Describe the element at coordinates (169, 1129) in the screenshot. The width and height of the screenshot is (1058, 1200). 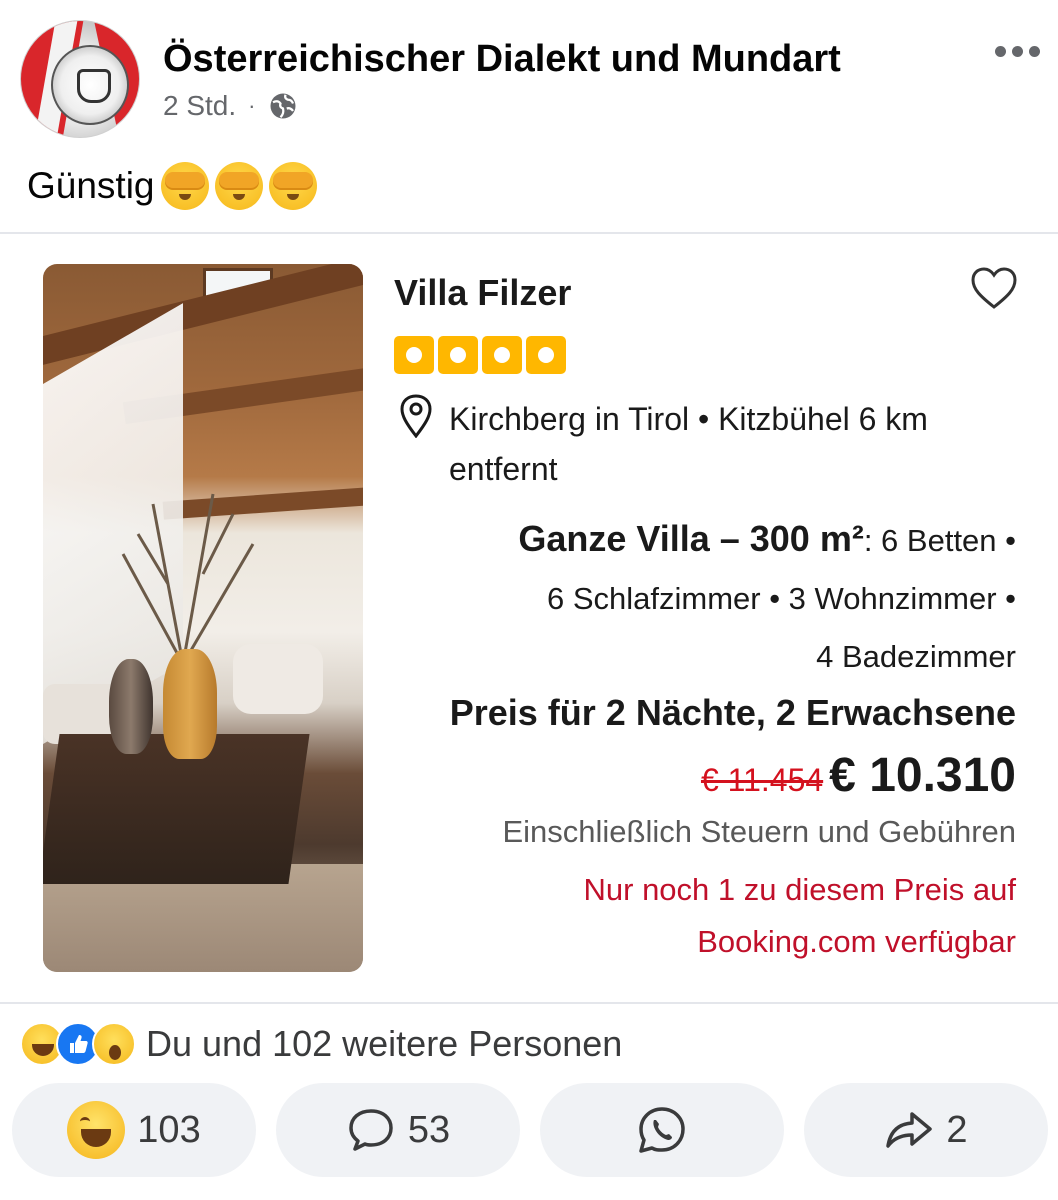
I see `reaction-count: 103` at that location.